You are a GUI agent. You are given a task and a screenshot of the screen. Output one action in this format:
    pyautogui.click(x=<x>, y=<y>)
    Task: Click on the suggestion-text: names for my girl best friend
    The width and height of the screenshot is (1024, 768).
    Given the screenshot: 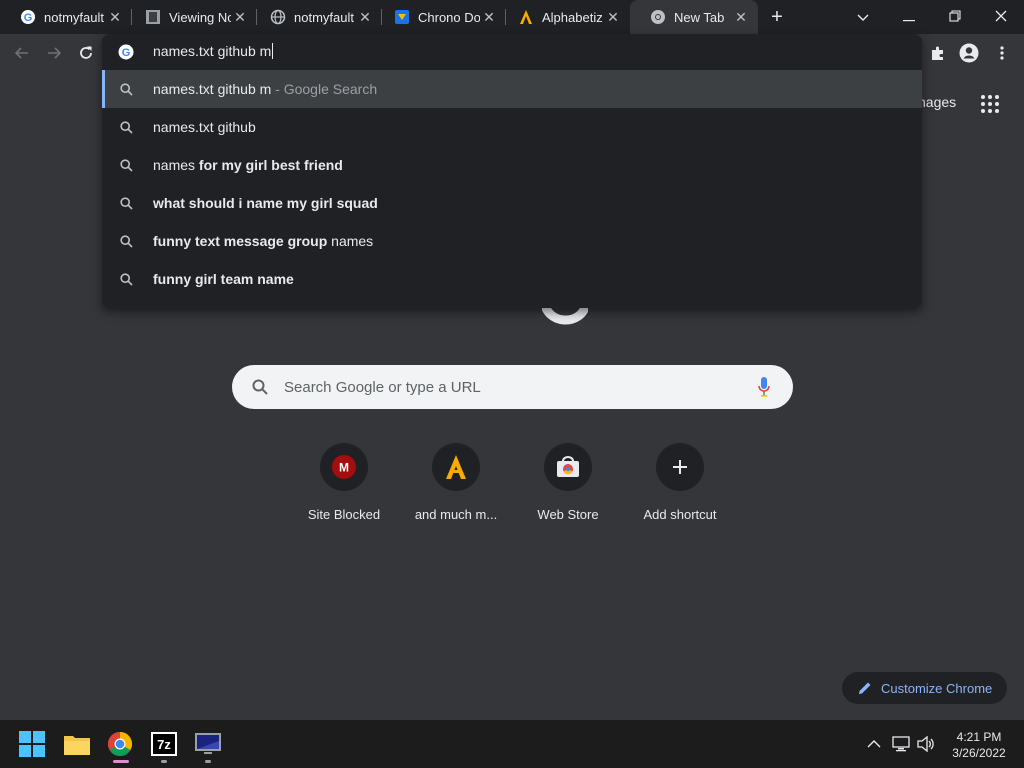 What is the action you would take?
    pyautogui.click(x=248, y=165)
    